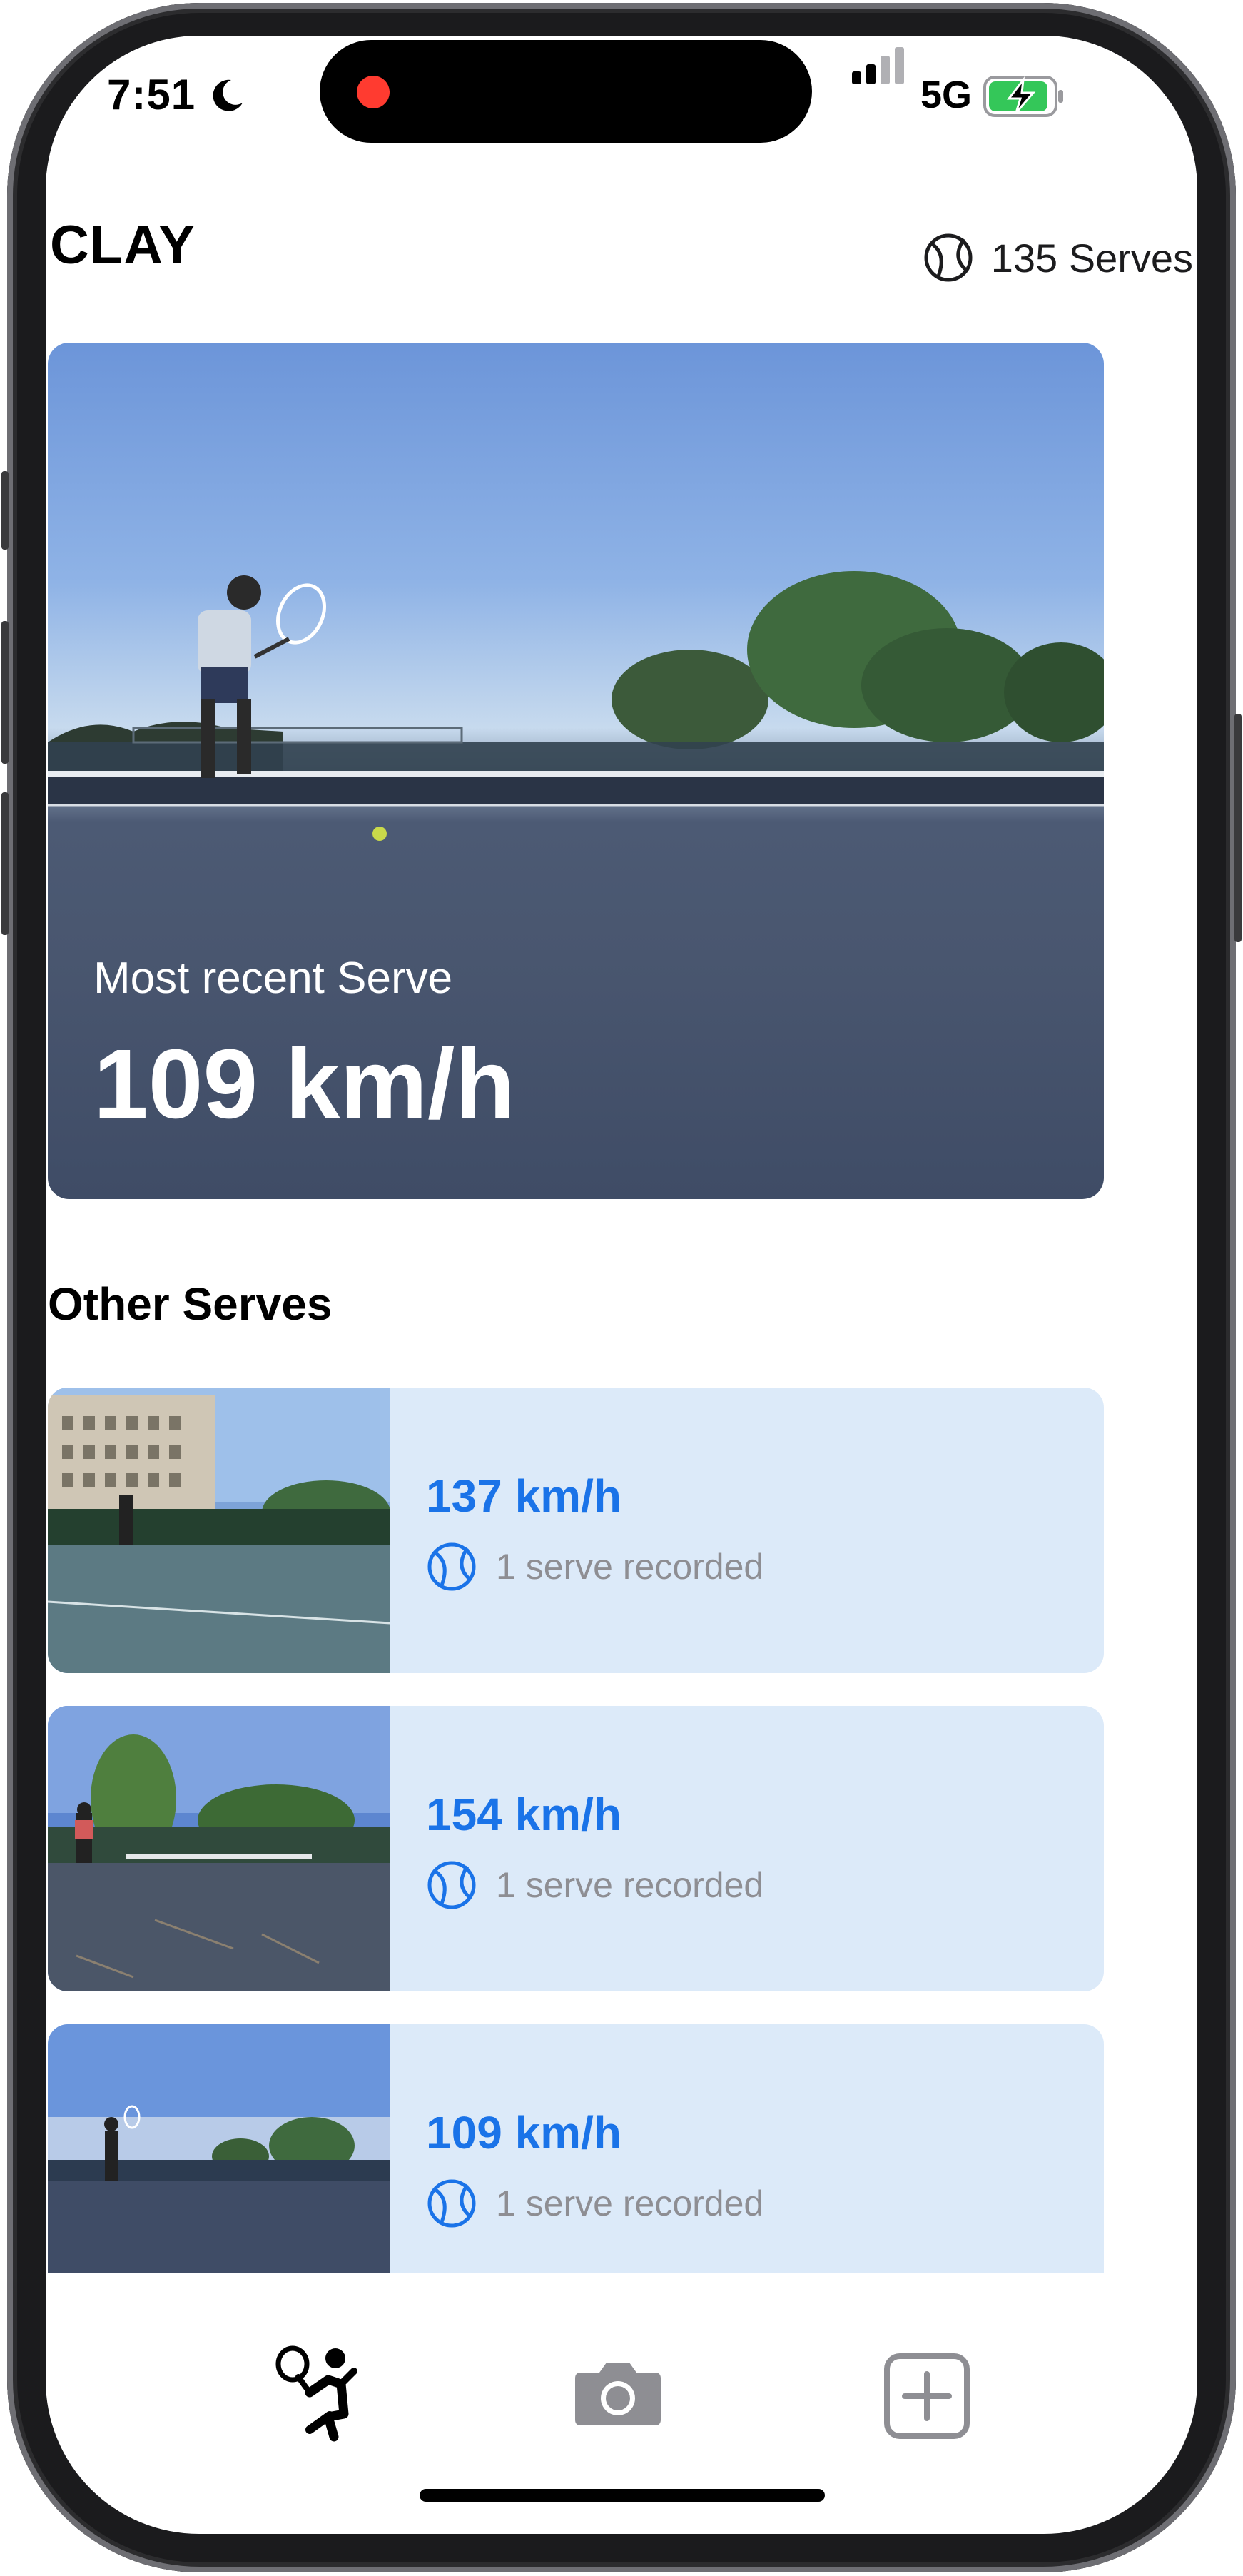 Image resolution: width=1243 pixels, height=2576 pixels. What do you see at coordinates (622, 2495) in the screenshot?
I see `home-indicator` at bounding box center [622, 2495].